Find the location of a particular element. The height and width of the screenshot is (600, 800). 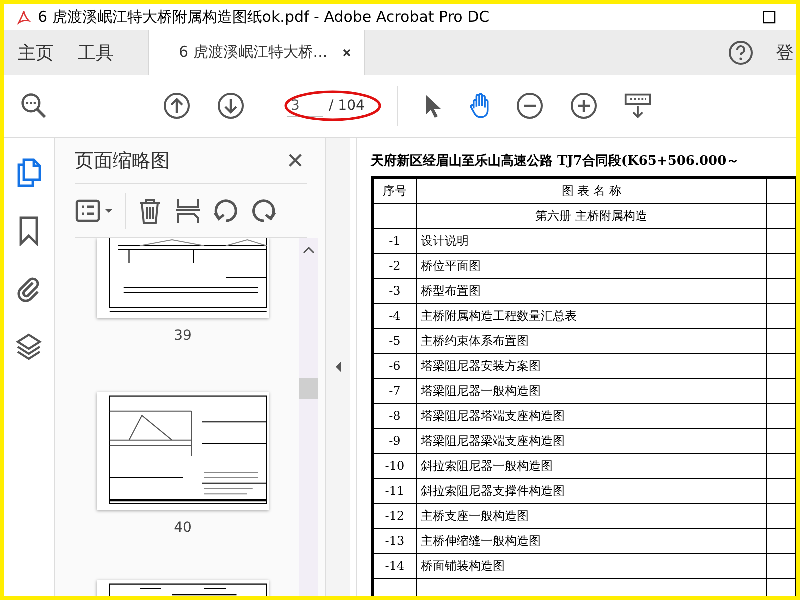

collapse-icon is located at coordinates (338, 367).